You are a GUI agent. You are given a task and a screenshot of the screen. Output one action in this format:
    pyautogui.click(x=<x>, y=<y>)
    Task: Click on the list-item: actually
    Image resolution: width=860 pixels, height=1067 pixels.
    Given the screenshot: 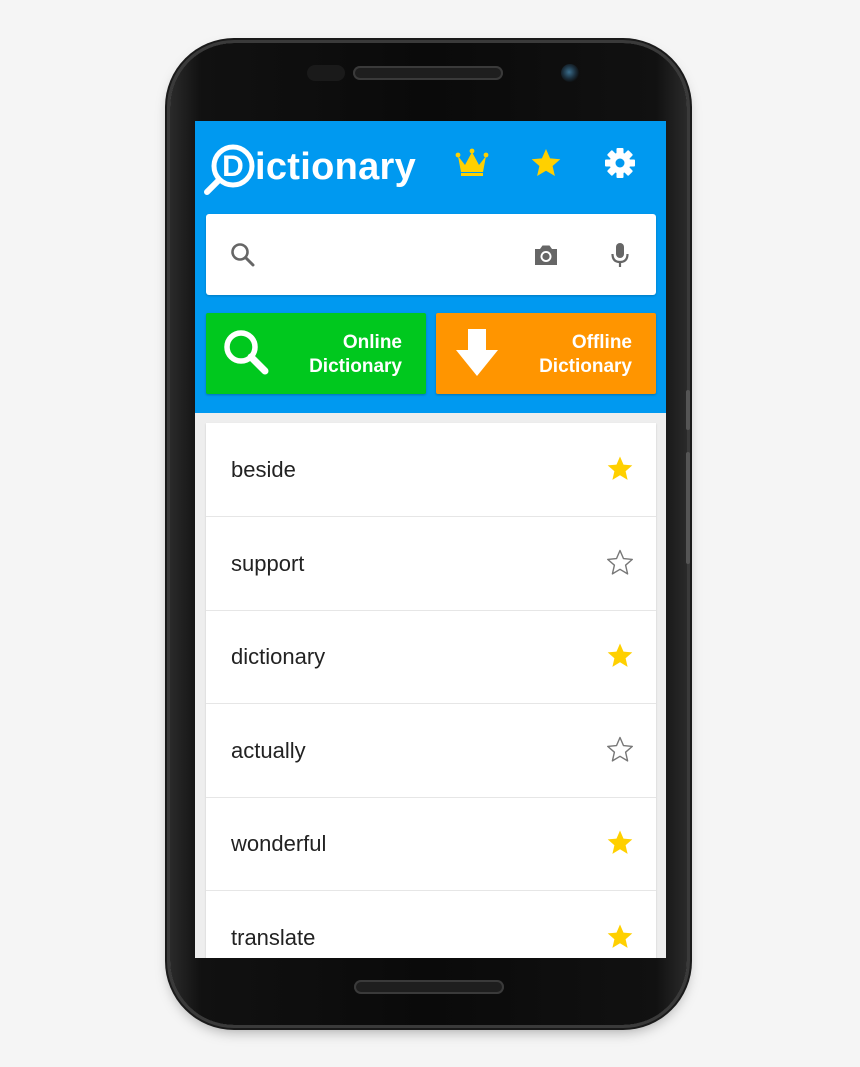 What is the action you would take?
    pyautogui.click(x=431, y=751)
    